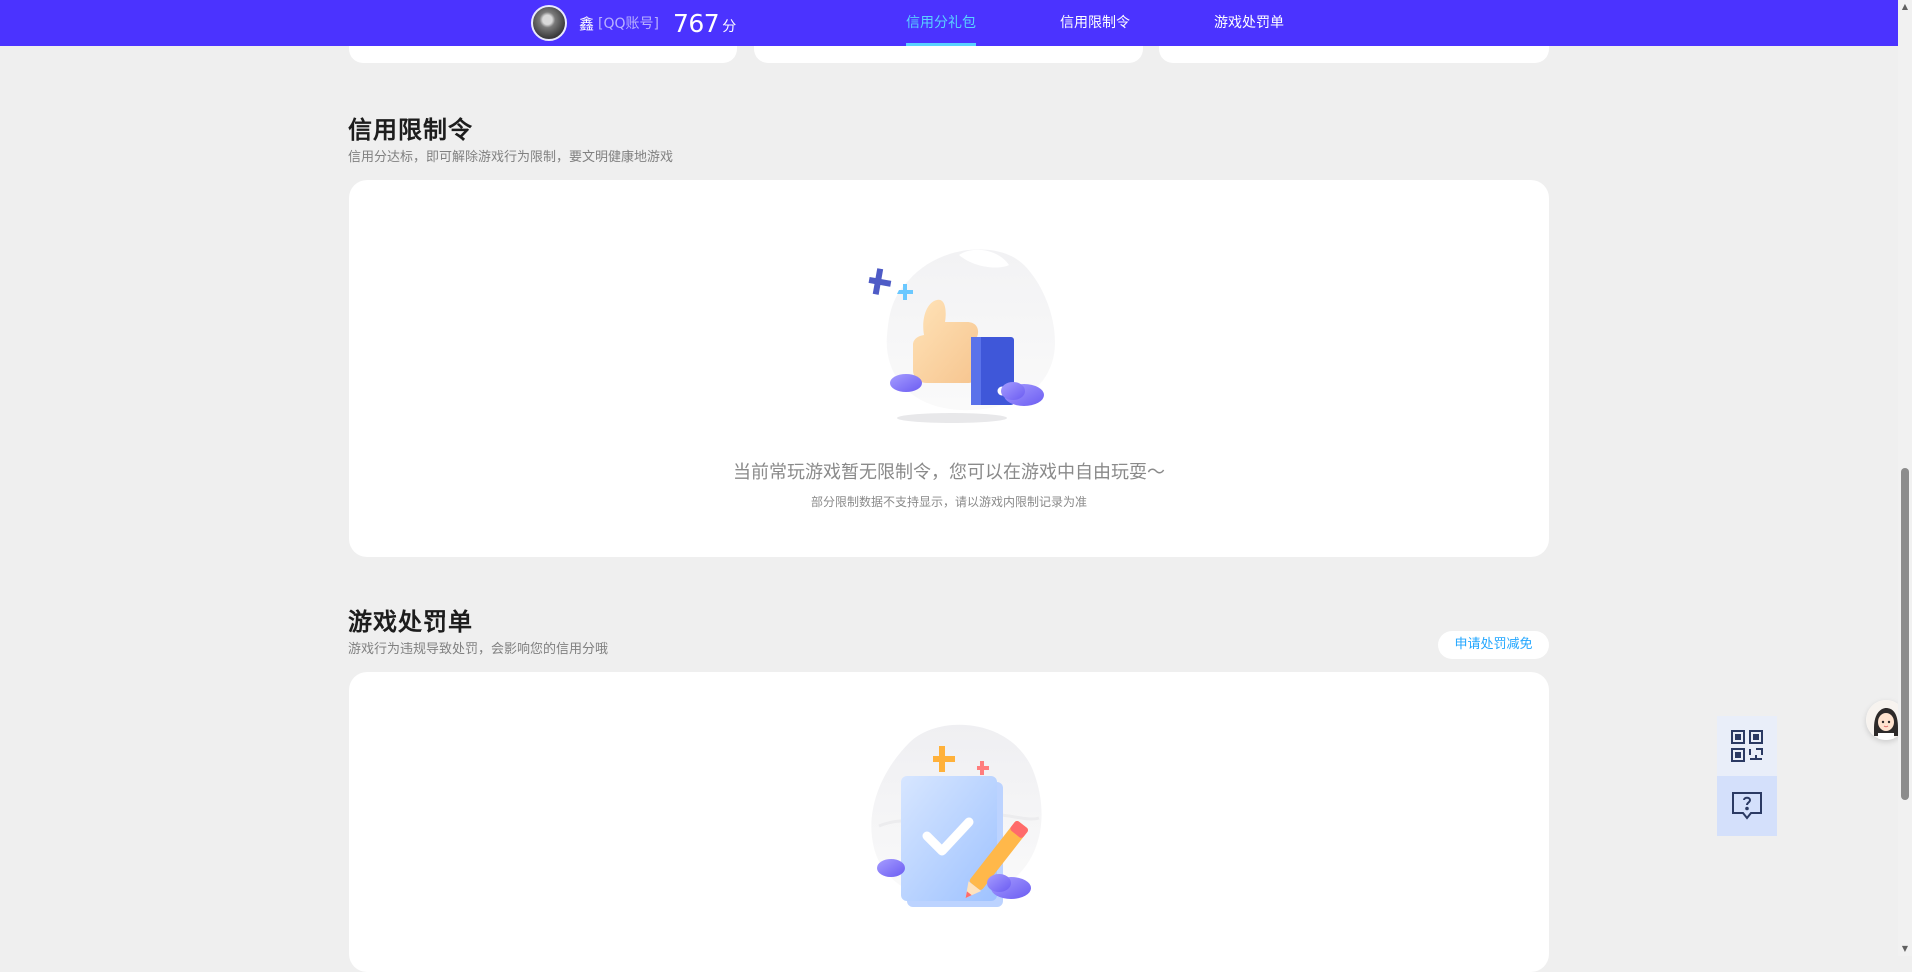  Describe the element at coordinates (948, 502) in the screenshot. I see `restriction-empty-note: 部分限制数据不支持显示，请以游戏内限制记录为准` at that location.